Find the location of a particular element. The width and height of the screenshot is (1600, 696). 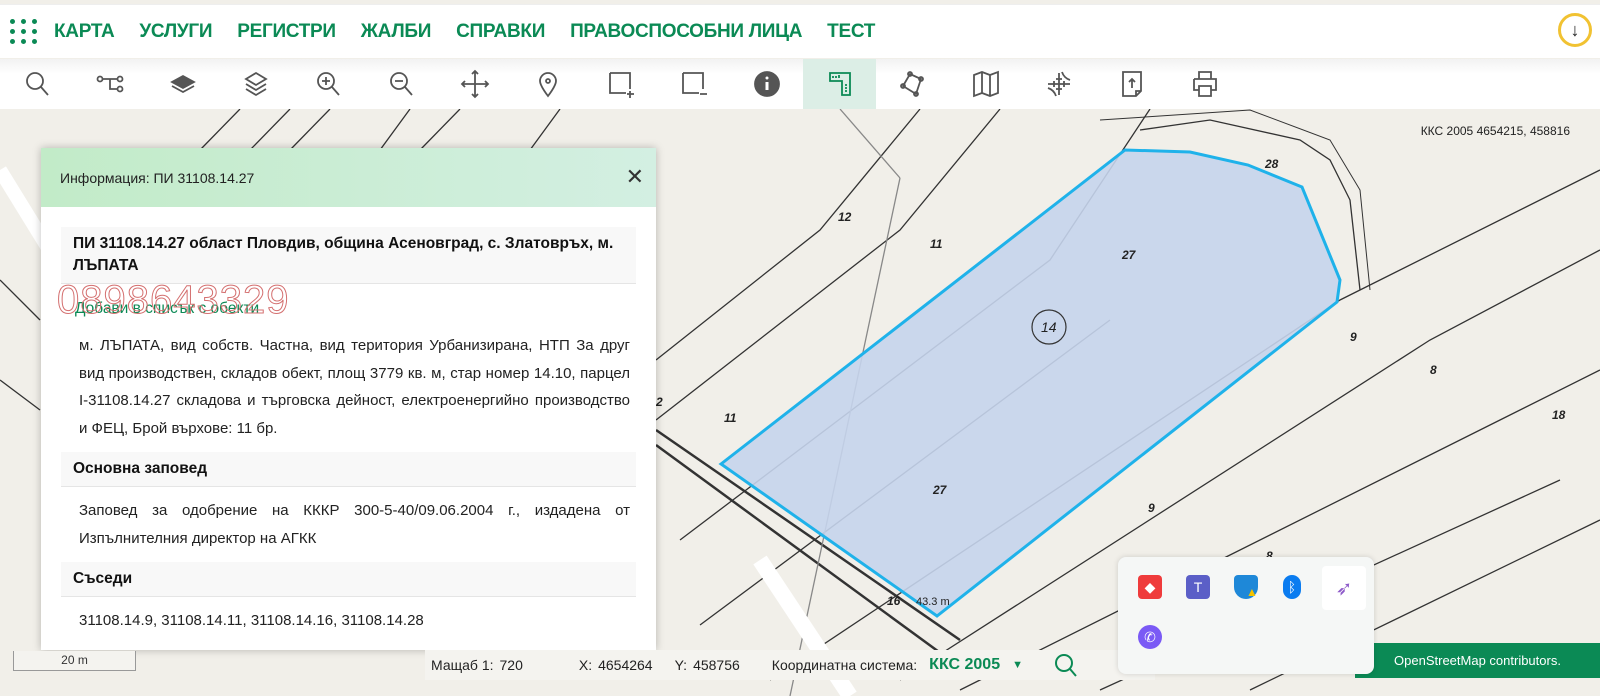

info-panel-header: Информация: ПИ 31108.14.27 ✕ is located at coordinates (348, 177).